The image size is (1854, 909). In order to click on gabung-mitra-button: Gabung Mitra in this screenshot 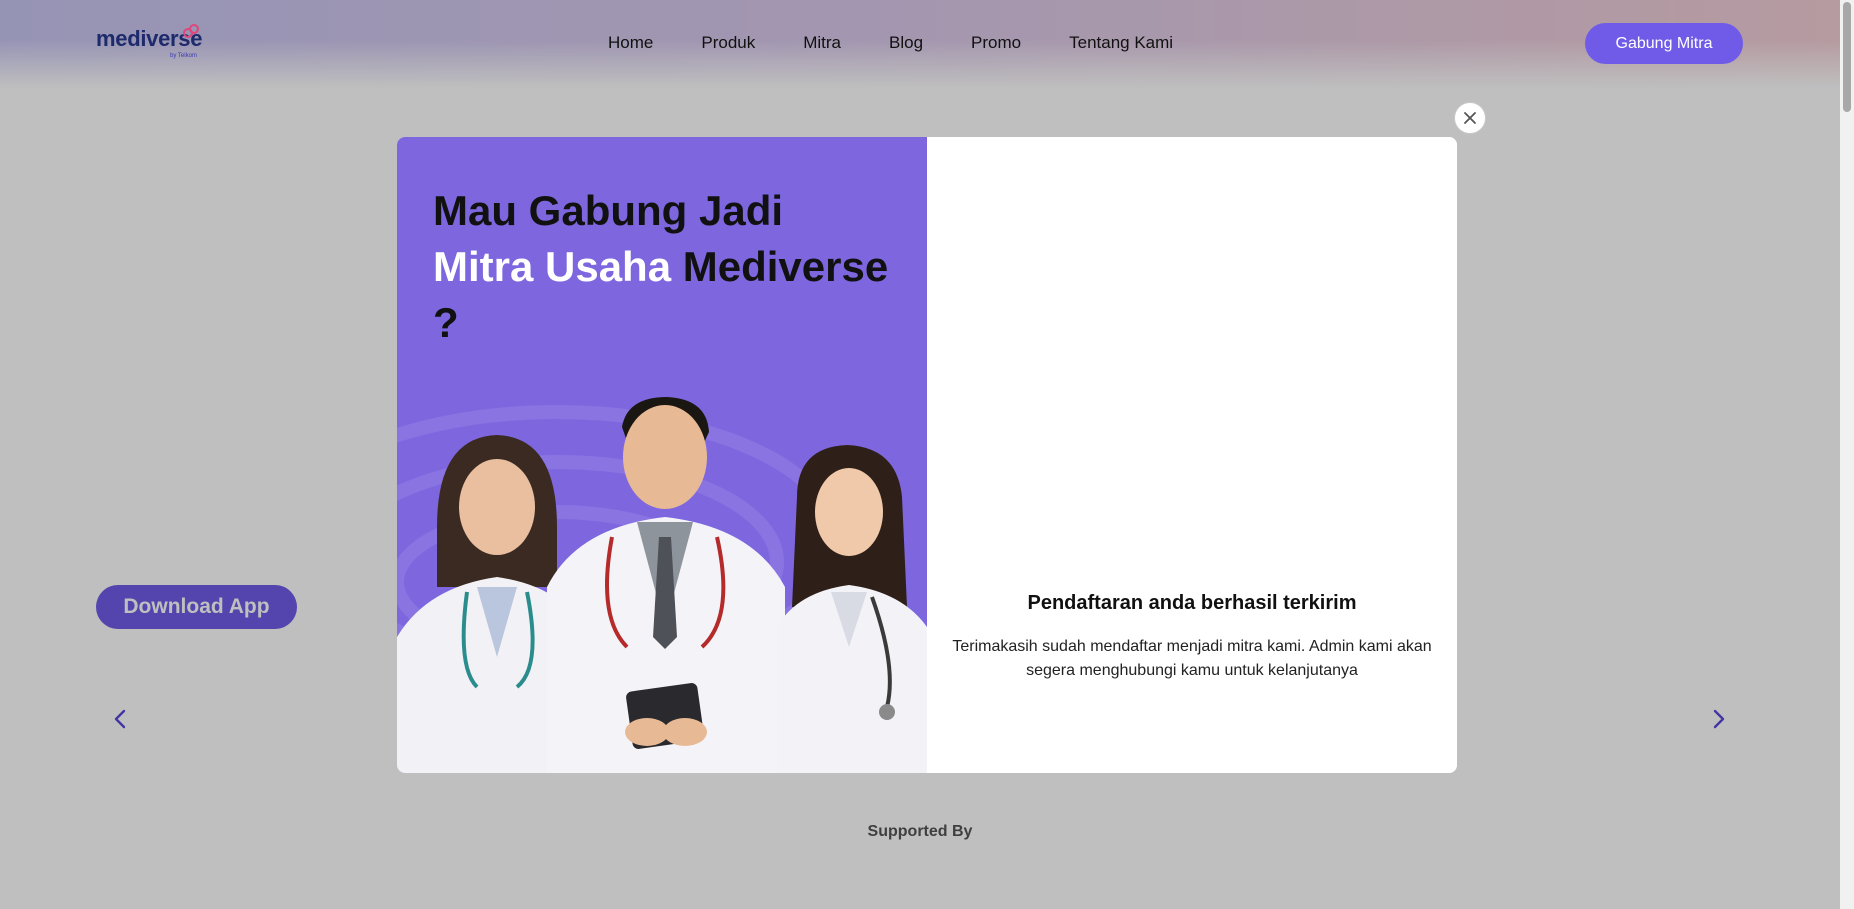, I will do `click(1664, 43)`.